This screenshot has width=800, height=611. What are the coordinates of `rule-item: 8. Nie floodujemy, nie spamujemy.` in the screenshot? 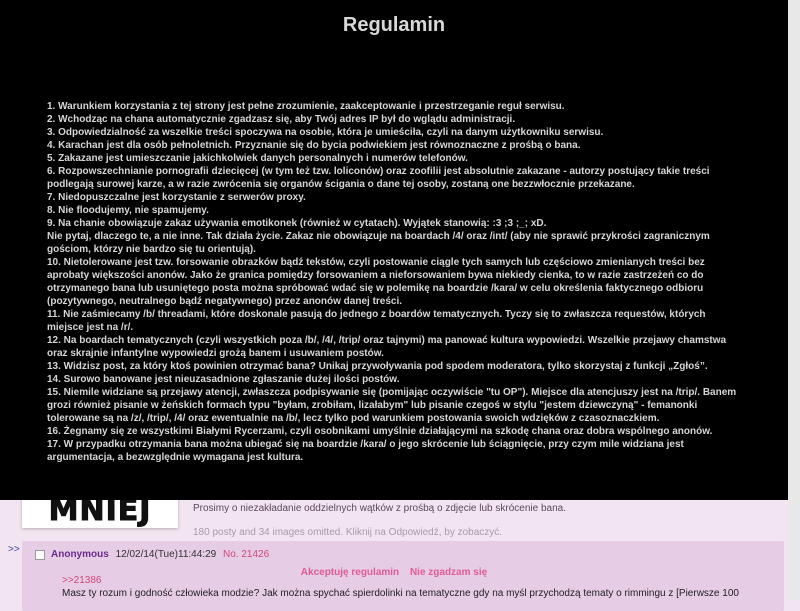 It's located at (128, 210).